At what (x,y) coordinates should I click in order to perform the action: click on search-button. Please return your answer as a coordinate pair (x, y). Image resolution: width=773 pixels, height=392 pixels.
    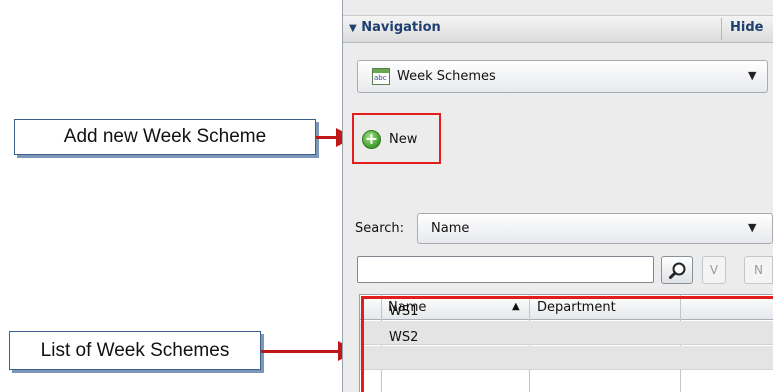
    Looking at the image, I should click on (677, 270).